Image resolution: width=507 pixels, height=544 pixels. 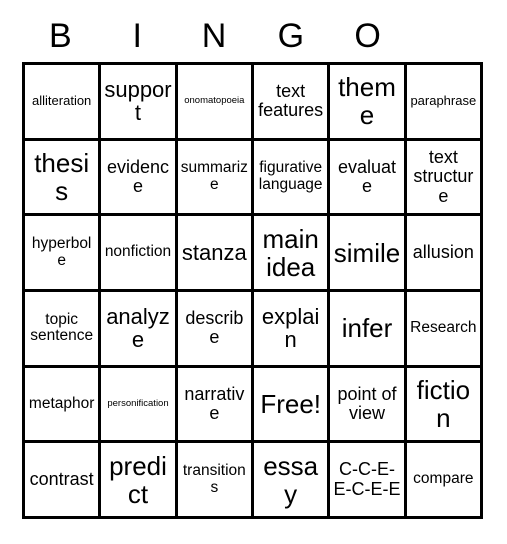 I want to click on bingo-cell-label: Research, so click(x=443, y=327).